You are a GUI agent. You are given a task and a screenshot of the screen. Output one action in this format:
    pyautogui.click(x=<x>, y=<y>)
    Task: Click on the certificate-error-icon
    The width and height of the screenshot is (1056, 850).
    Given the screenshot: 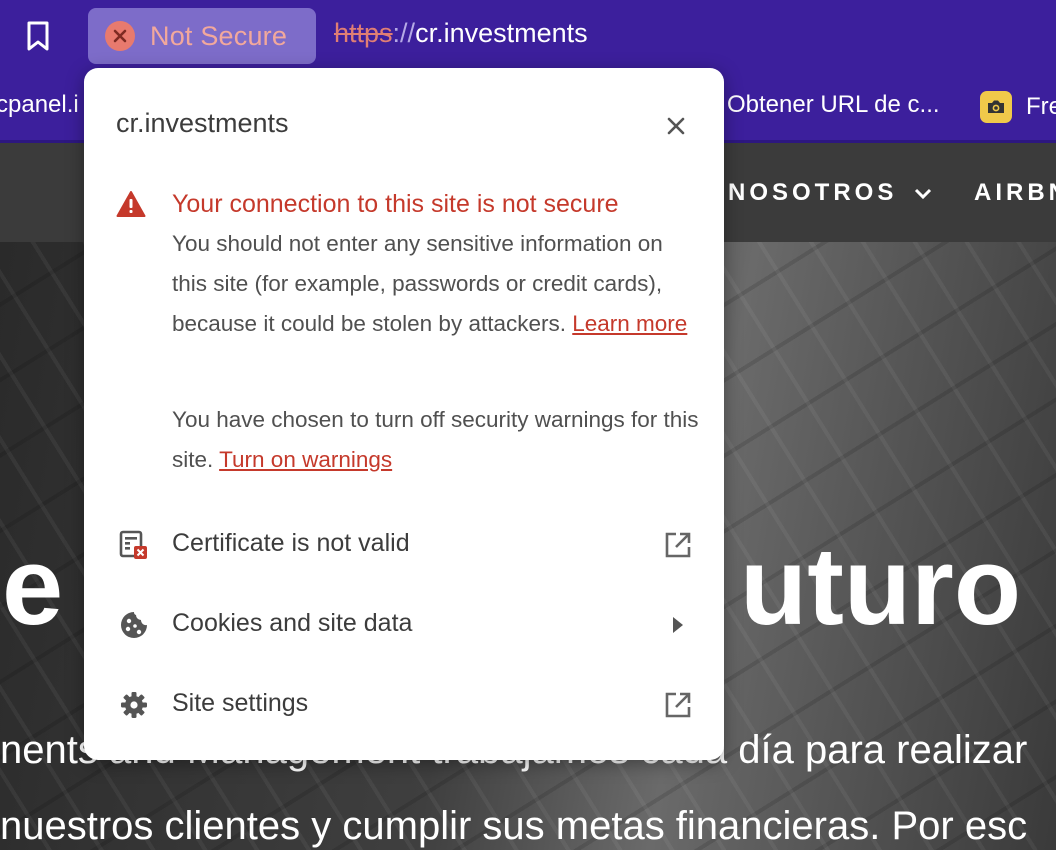 What is the action you would take?
    pyautogui.click(x=133, y=544)
    